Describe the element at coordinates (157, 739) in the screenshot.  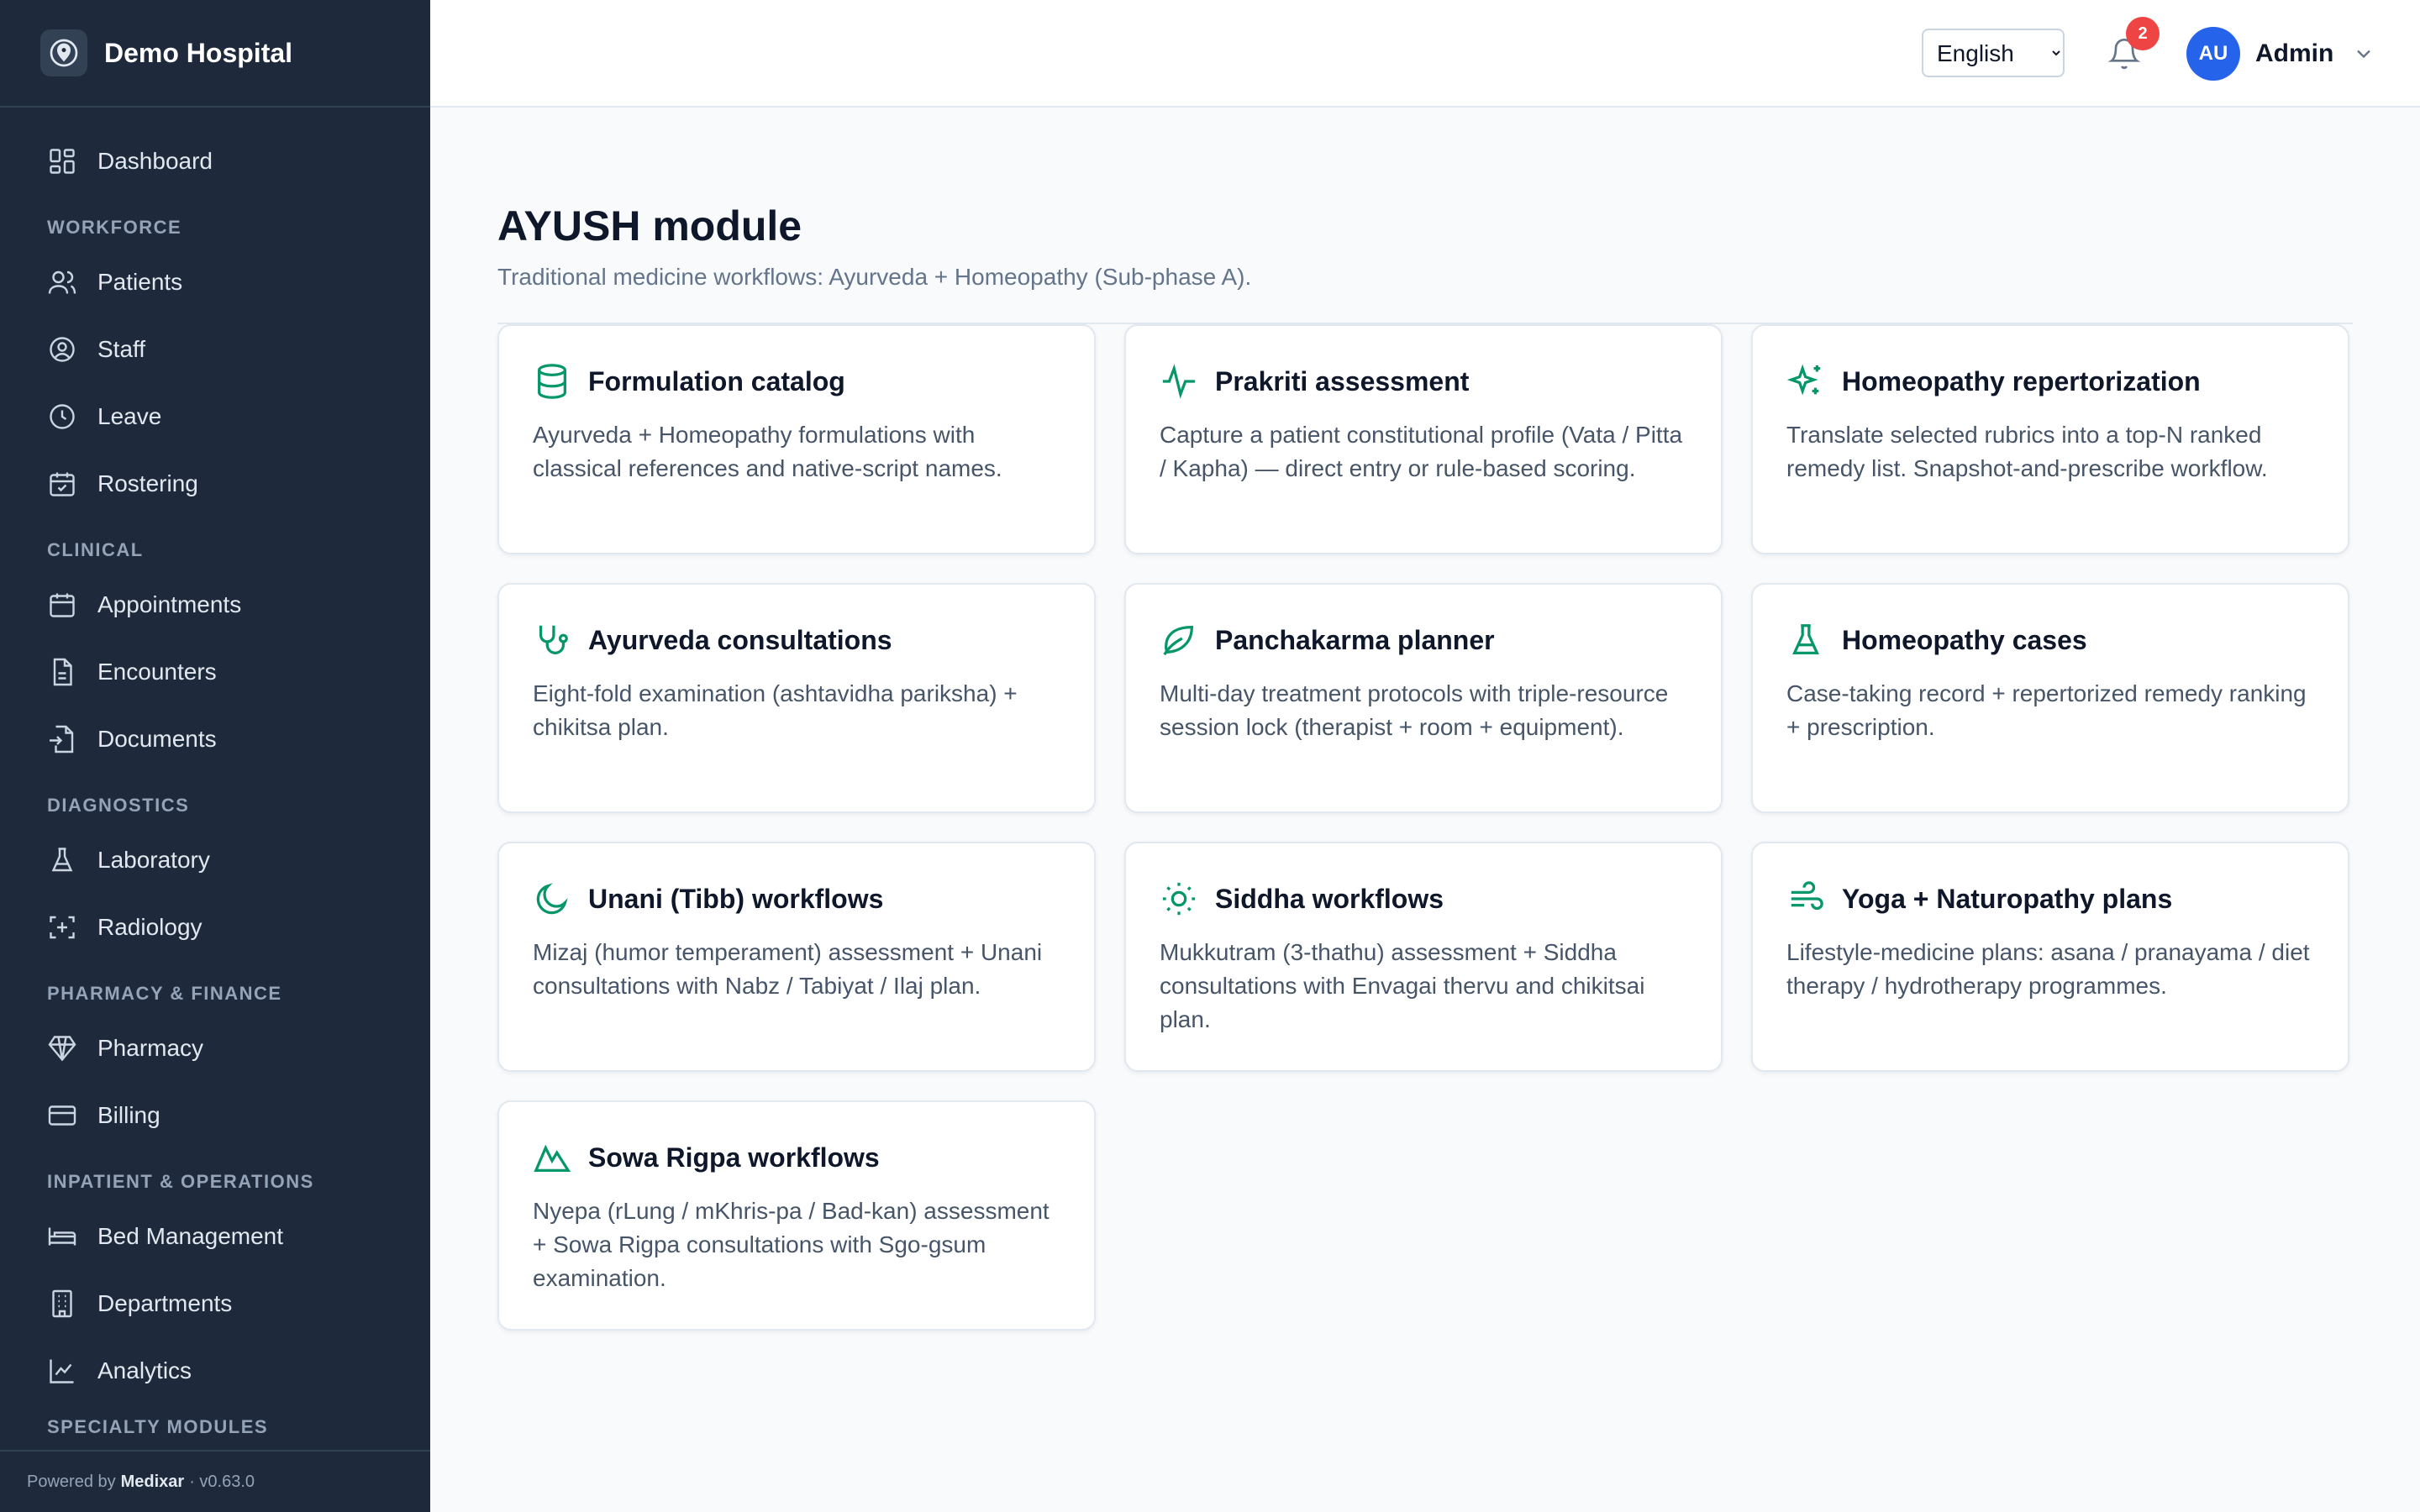
I see `sidebar-item-label: Documents` at that location.